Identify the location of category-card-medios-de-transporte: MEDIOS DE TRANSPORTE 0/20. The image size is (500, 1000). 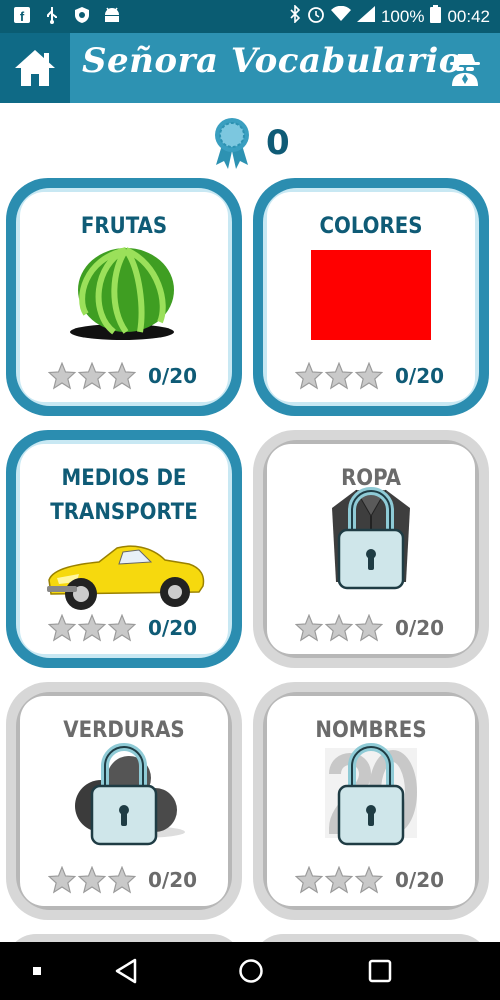
(124, 549).